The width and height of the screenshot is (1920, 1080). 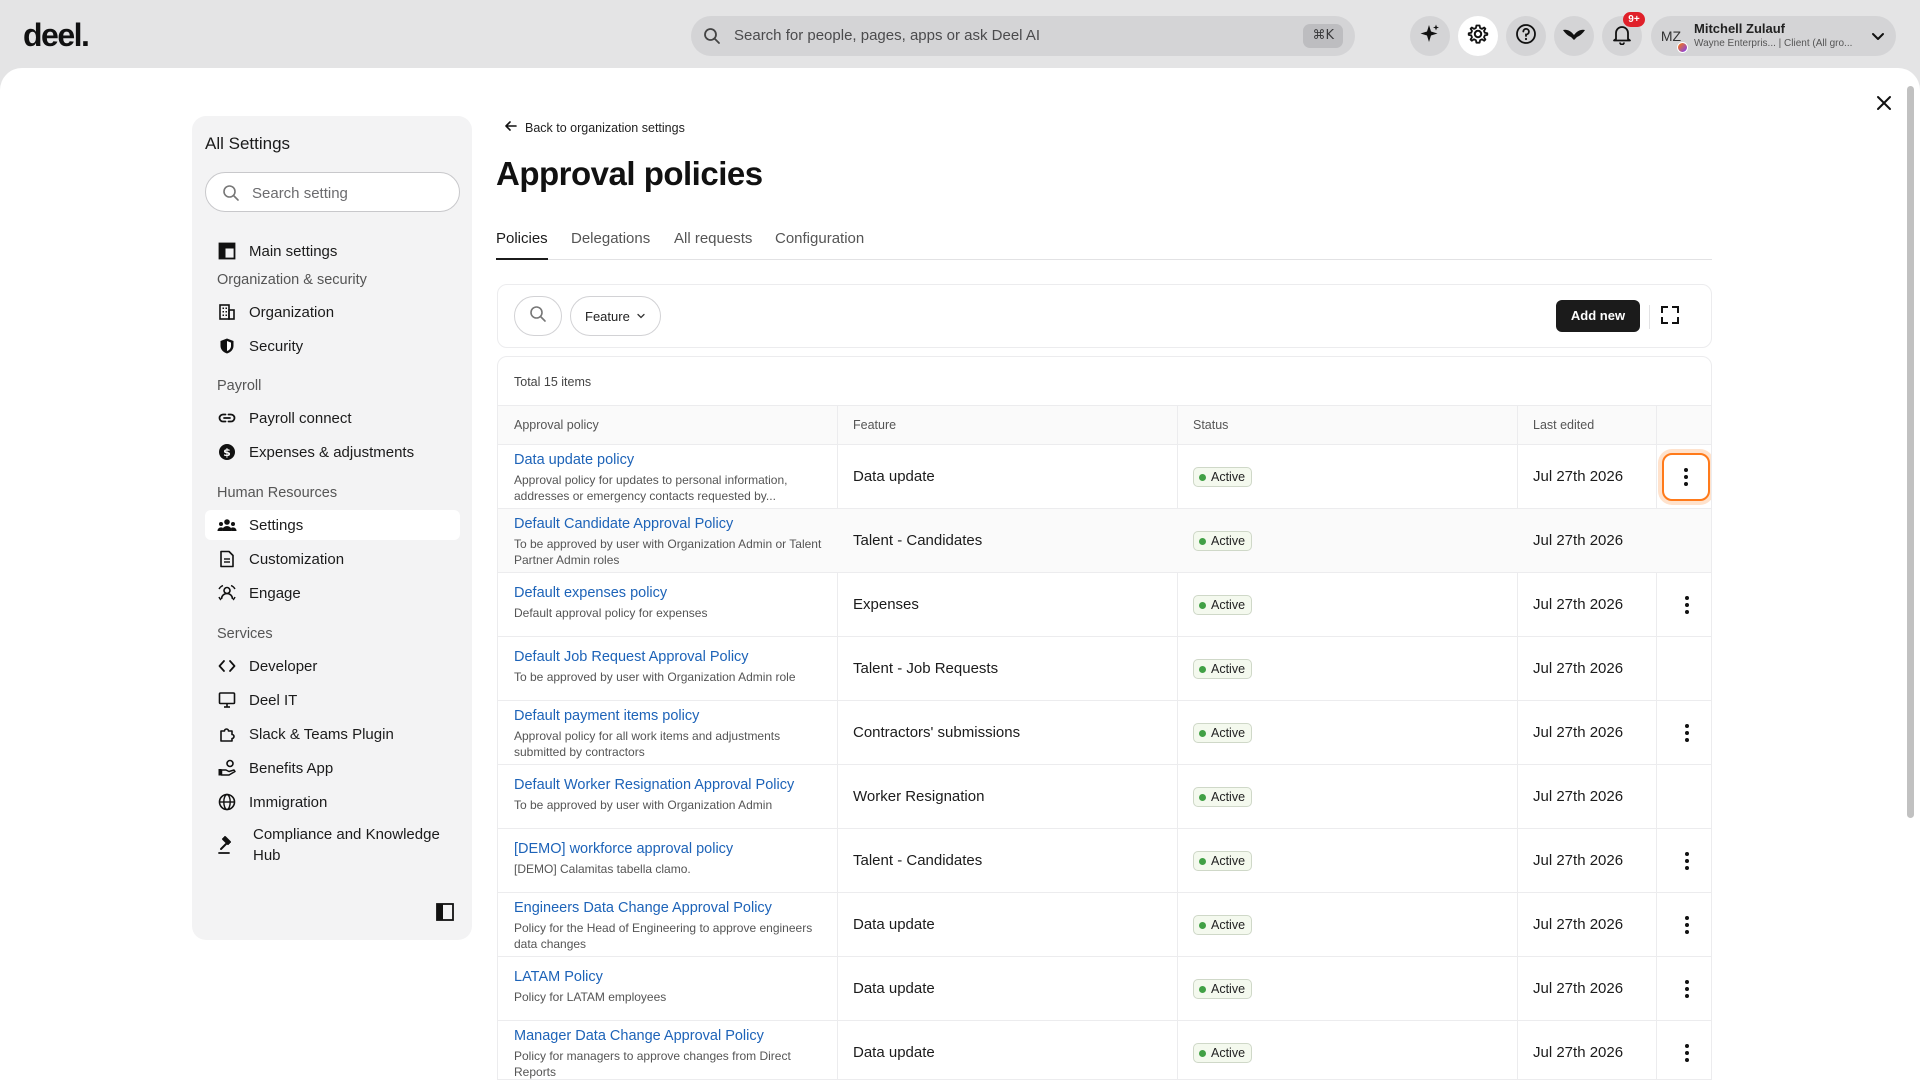 I want to click on ai-sparkle-button, so click(x=1430, y=36).